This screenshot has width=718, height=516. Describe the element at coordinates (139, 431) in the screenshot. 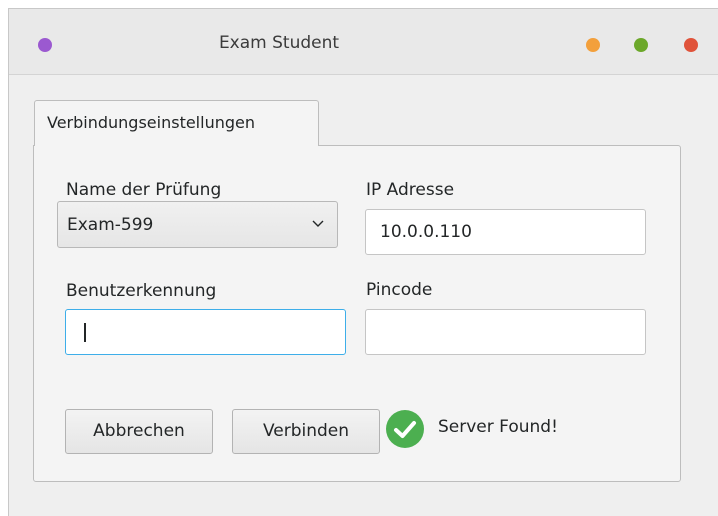

I see `cancel-button: Abbrechen` at that location.